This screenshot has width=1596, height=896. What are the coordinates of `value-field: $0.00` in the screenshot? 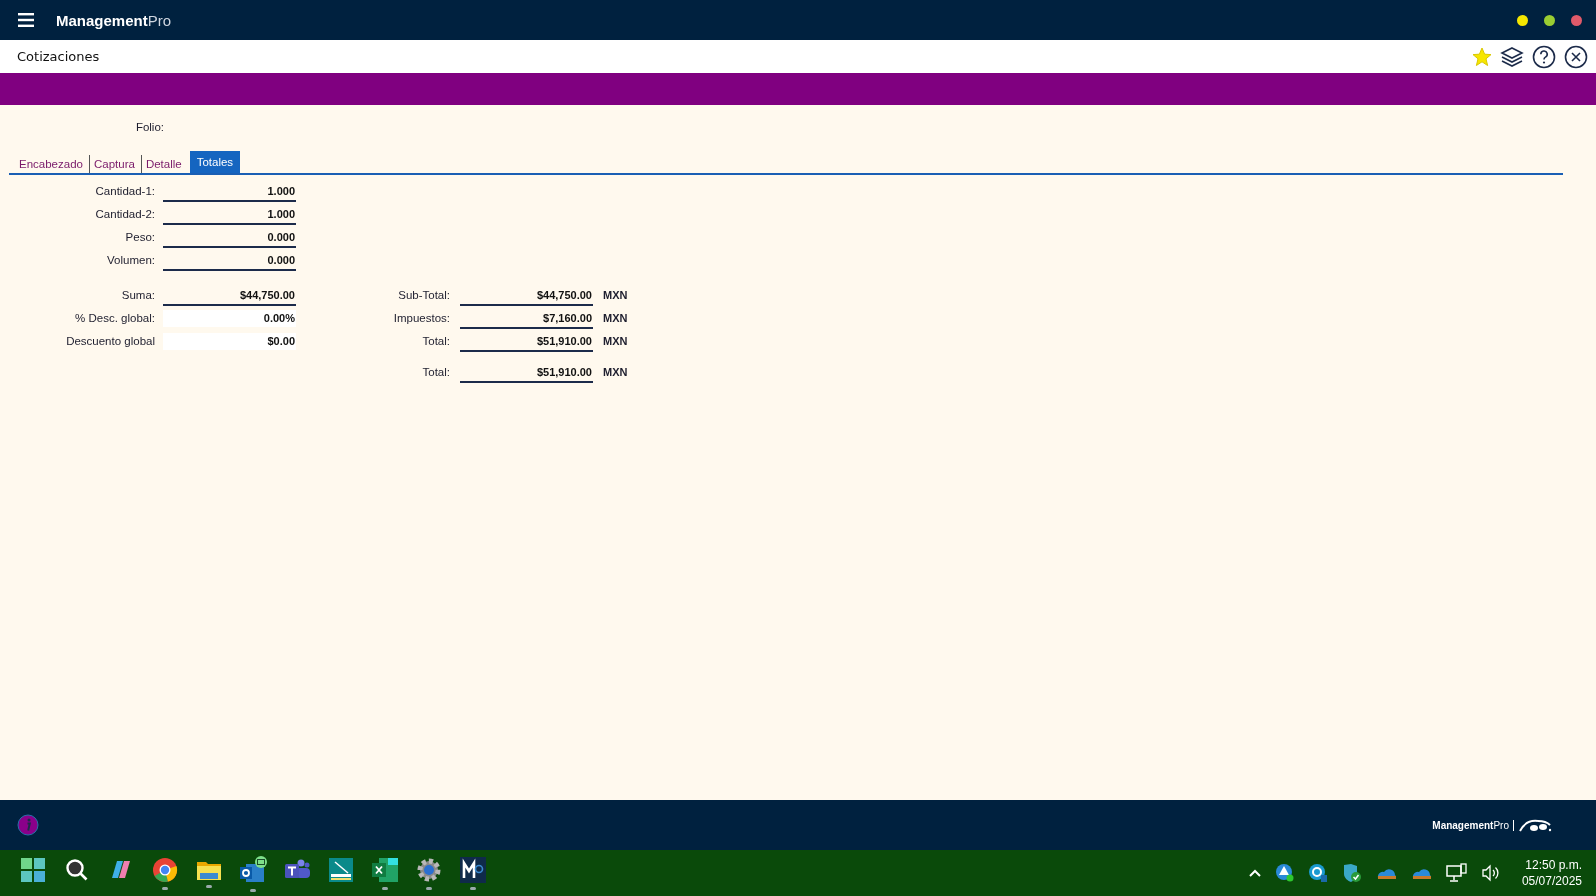 It's located at (229, 341).